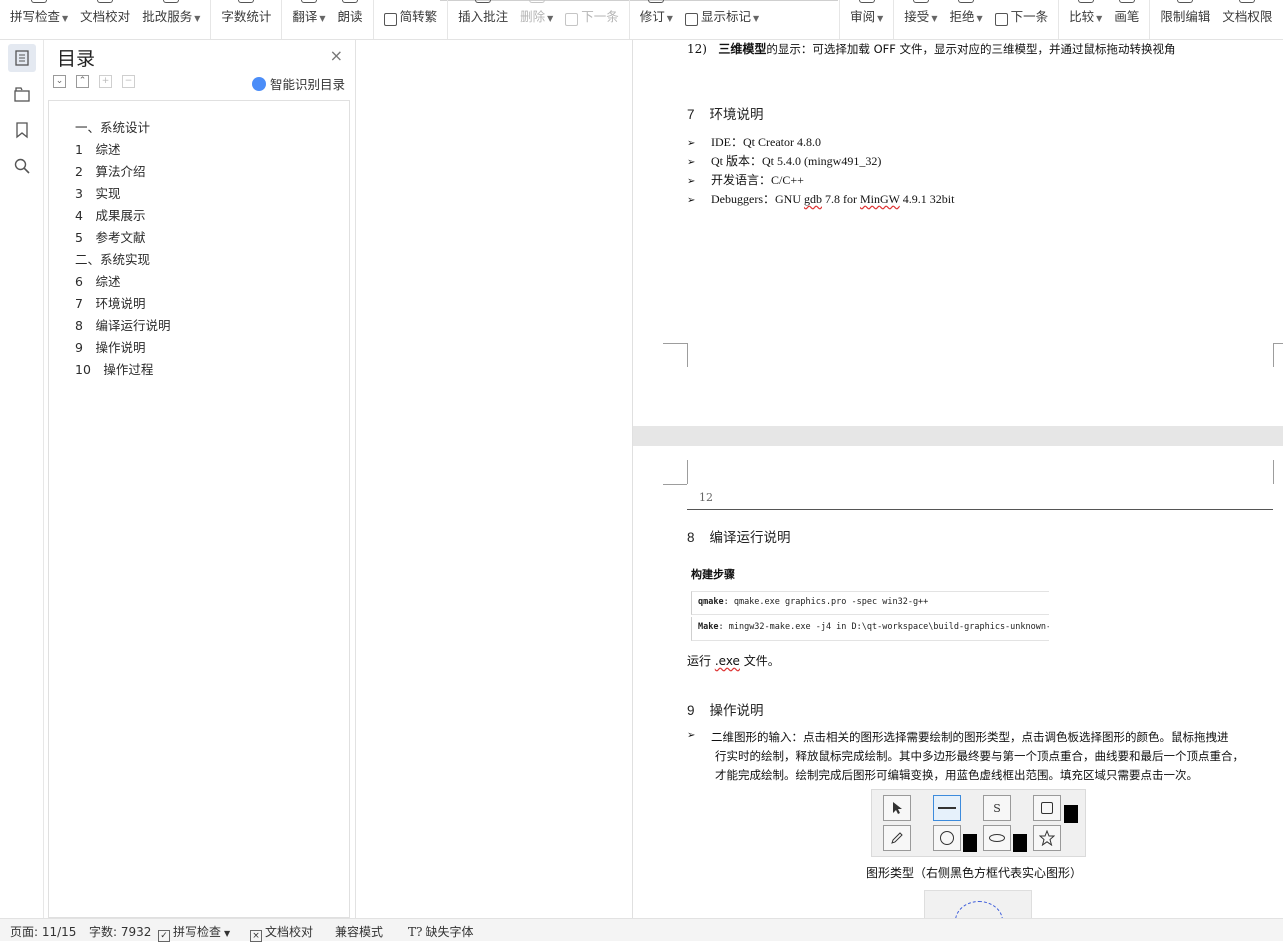 The width and height of the screenshot is (1283, 942). What do you see at coordinates (1247, 19) in the screenshot?
I see `document-permission-button: 文档权限` at bounding box center [1247, 19].